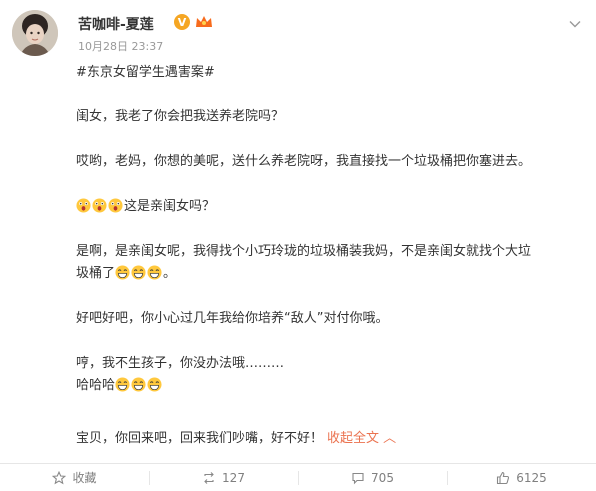  I want to click on favorite-label: 收藏, so click(84, 478).